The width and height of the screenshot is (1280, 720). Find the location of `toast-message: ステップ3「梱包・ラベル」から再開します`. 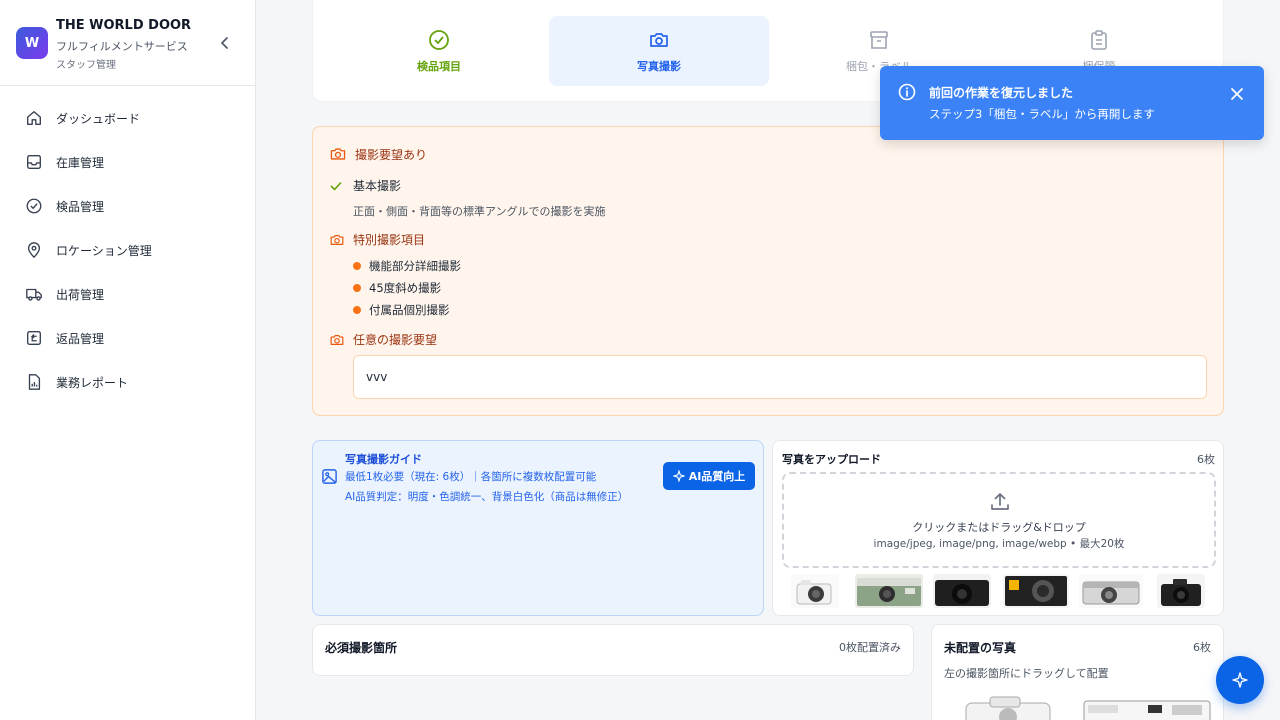

toast-message: ステップ3「梱包・ラベル」から再開します is located at coordinates (1042, 114).